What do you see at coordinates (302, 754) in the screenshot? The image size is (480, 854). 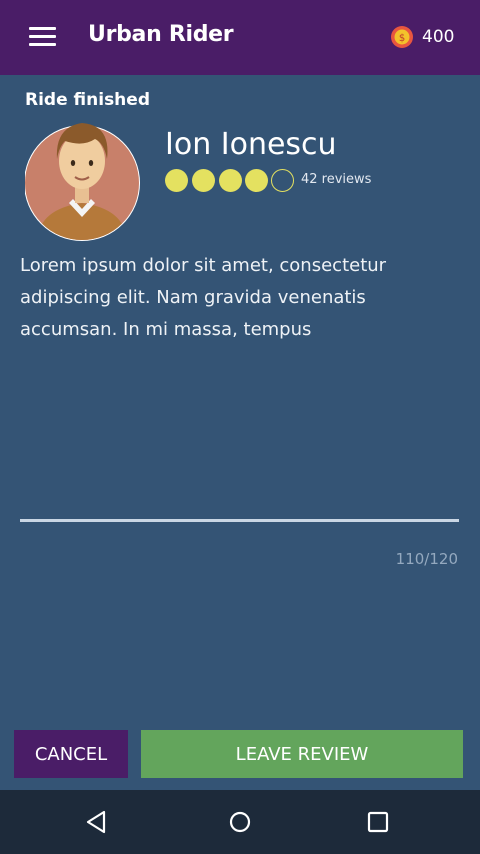 I see `leave-review-button: LEAVE REVIEW` at bounding box center [302, 754].